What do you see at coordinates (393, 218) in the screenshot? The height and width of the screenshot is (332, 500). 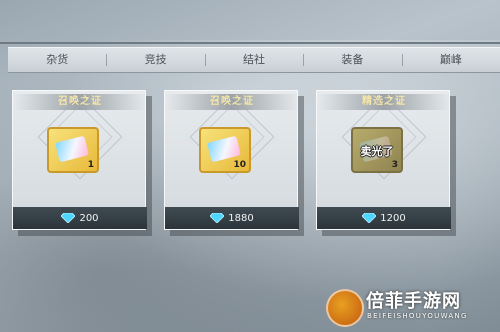 I see `price-value: 1200` at bounding box center [393, 218].